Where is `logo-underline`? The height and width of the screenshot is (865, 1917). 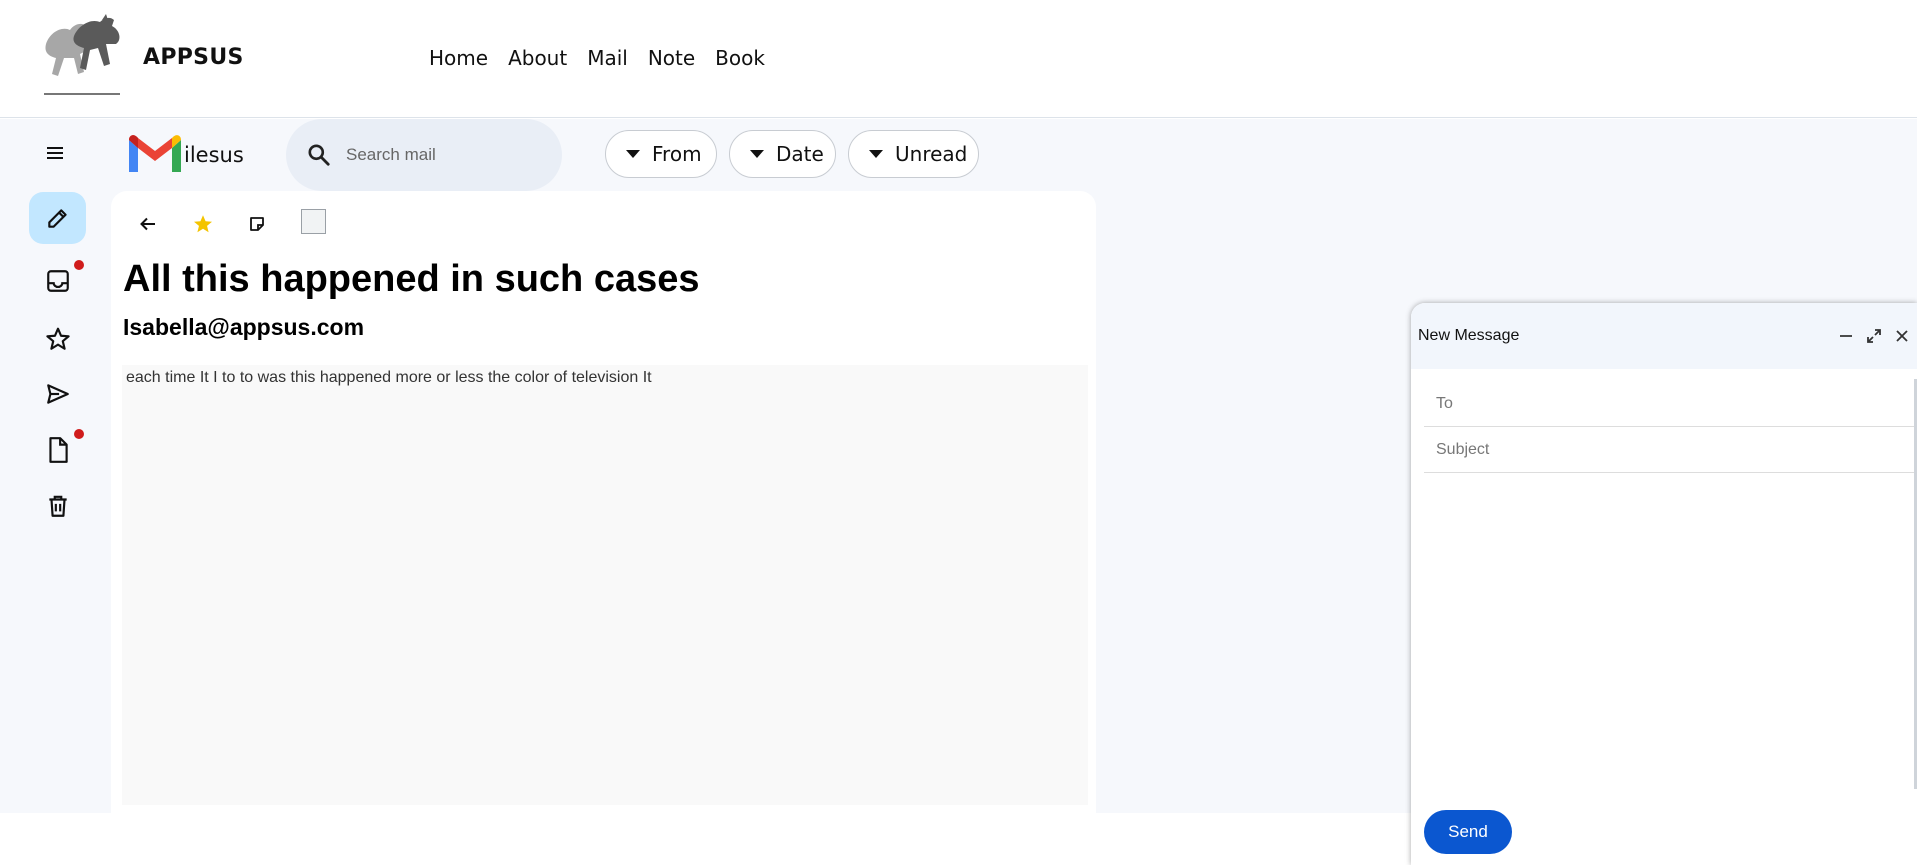
logo-underline is located at coordinates (82, 94).